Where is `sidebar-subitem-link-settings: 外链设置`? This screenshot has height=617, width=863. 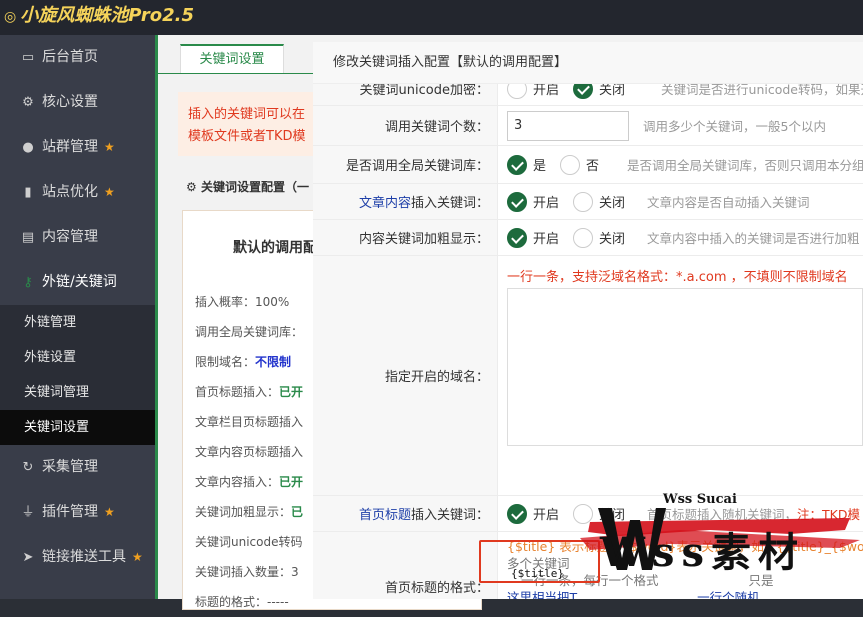
sidebar-subitem-link-settings: 外链设置 is located at coordinates (77, 357).